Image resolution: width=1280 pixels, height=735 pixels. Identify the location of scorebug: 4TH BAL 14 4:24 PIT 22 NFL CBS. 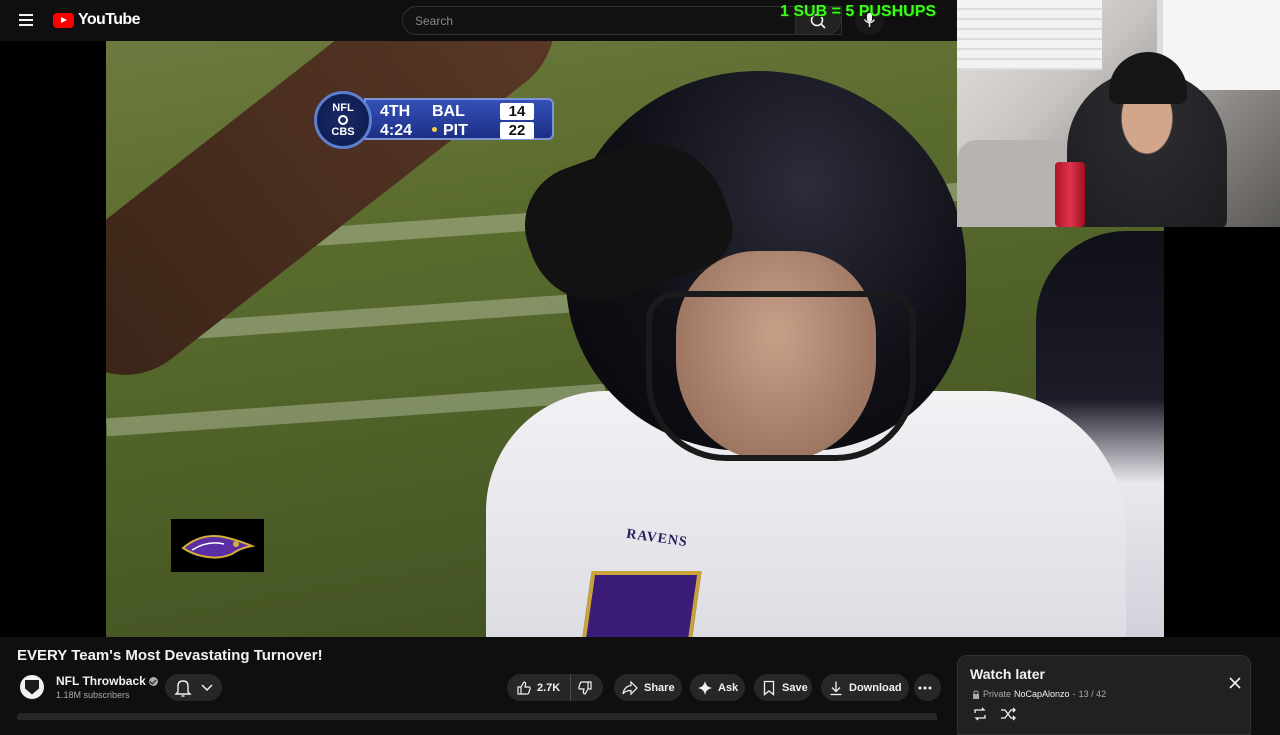
(434, 120).